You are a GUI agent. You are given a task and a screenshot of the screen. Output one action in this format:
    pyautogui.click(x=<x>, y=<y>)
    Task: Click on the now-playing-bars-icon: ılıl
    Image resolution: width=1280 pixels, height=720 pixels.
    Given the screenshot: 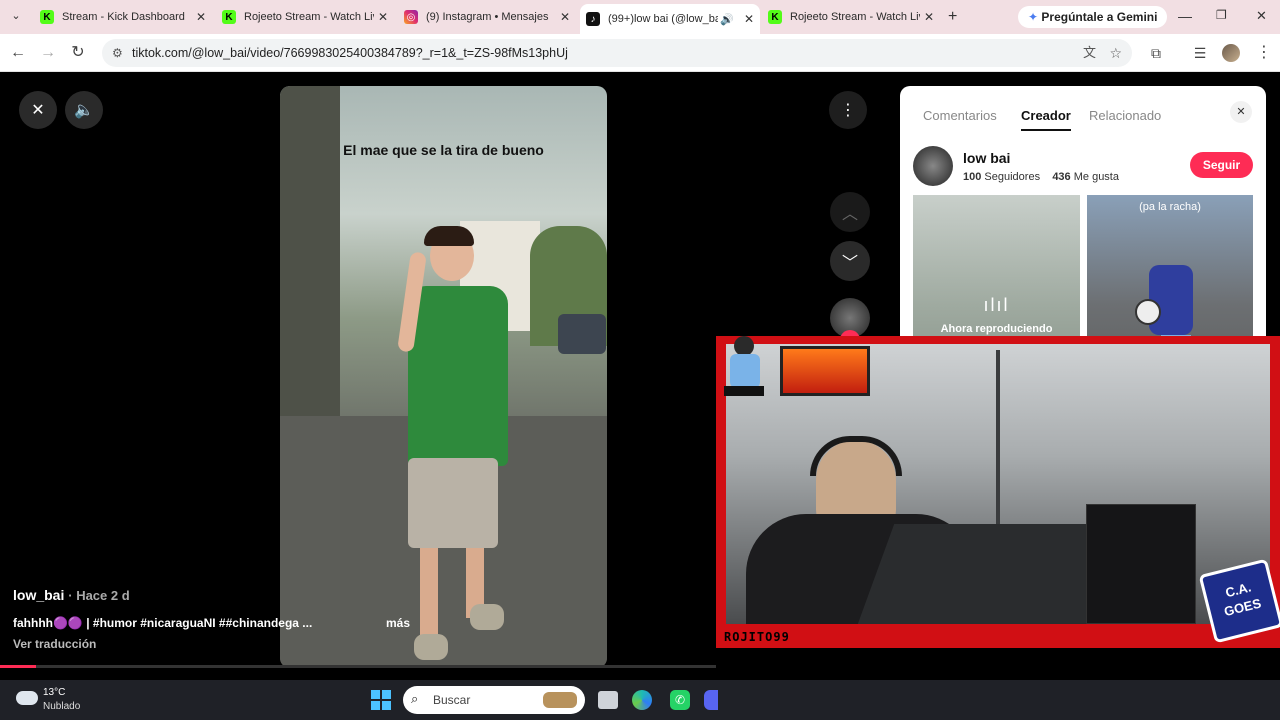 What is the action you would take?
    pyautogui.click(x=996, y=305)
    